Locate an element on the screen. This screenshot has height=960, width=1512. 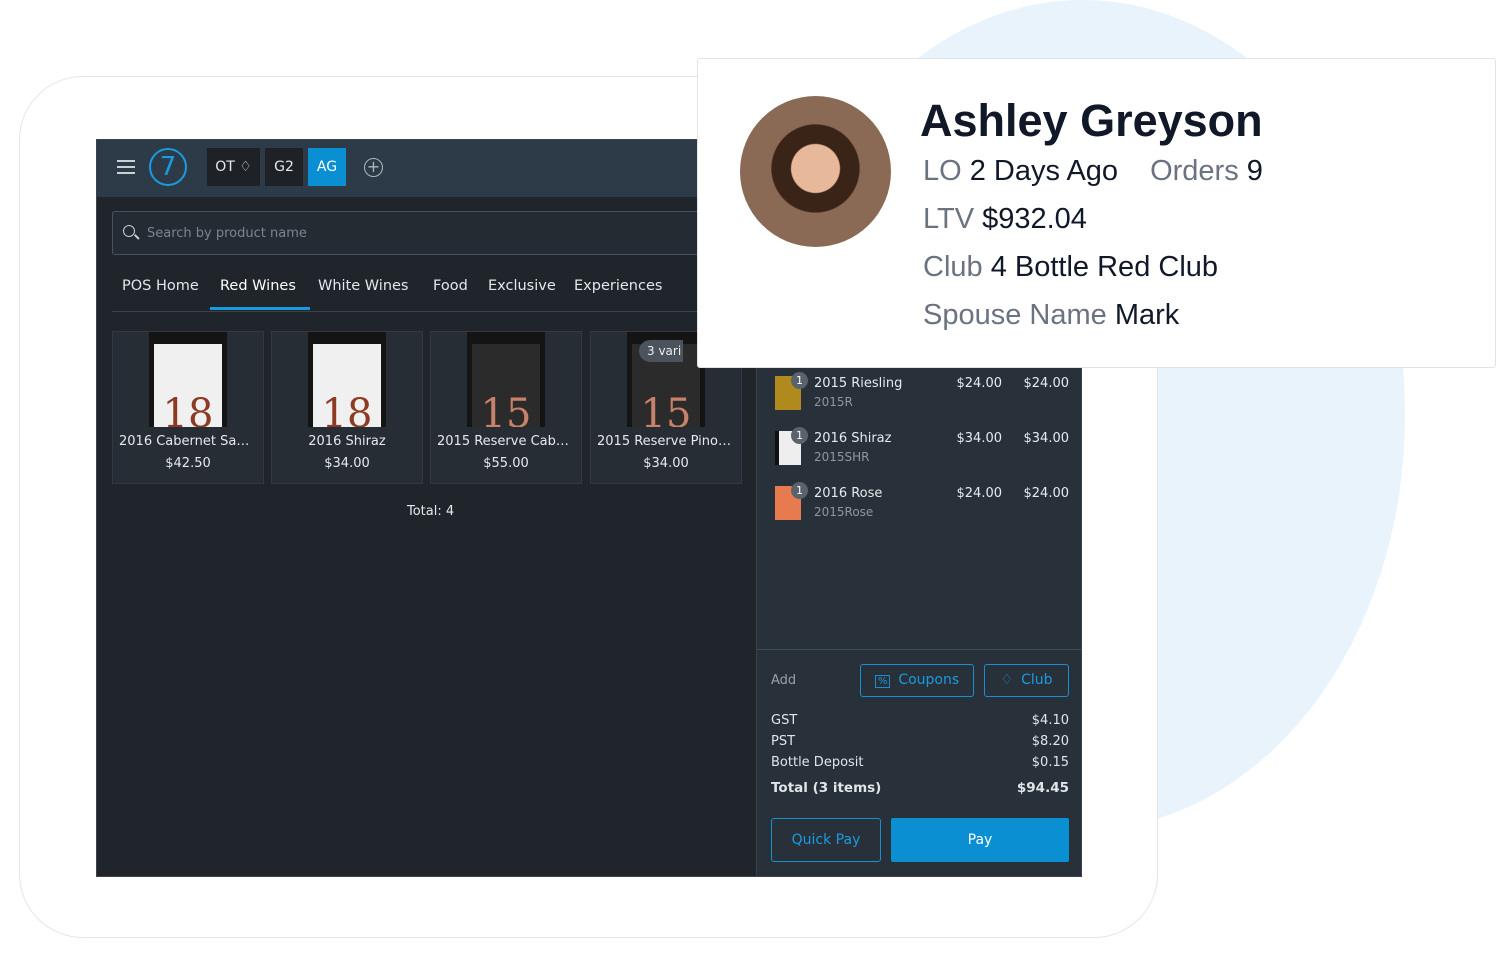
last-order-line: LO 2 Days Ago Orders 9 is located at coordinates (1093, 171).